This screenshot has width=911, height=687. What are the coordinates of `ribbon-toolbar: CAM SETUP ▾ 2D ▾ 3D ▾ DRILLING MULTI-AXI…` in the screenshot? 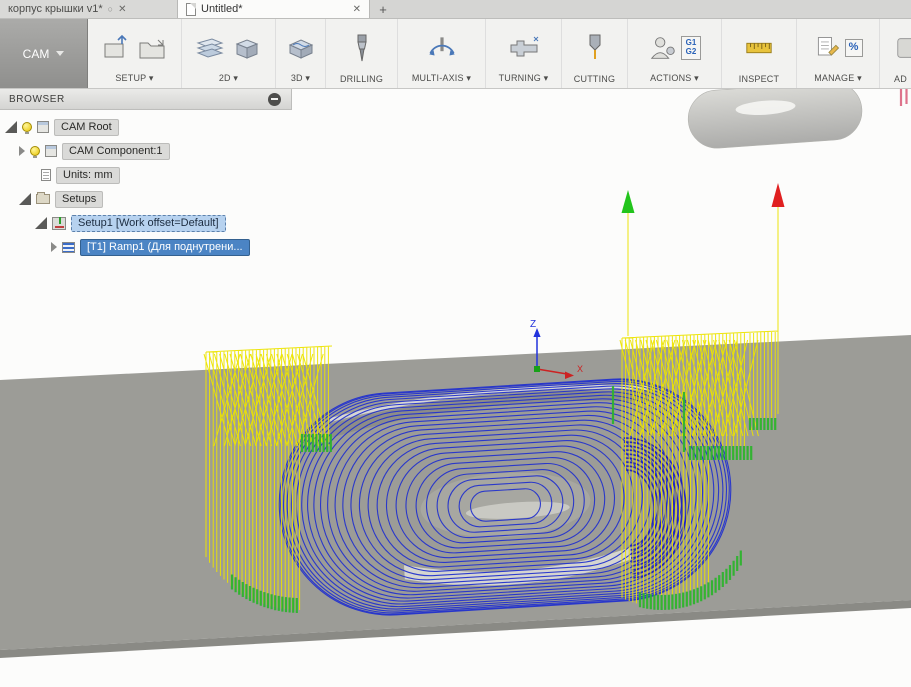 It's located at (455, 54).